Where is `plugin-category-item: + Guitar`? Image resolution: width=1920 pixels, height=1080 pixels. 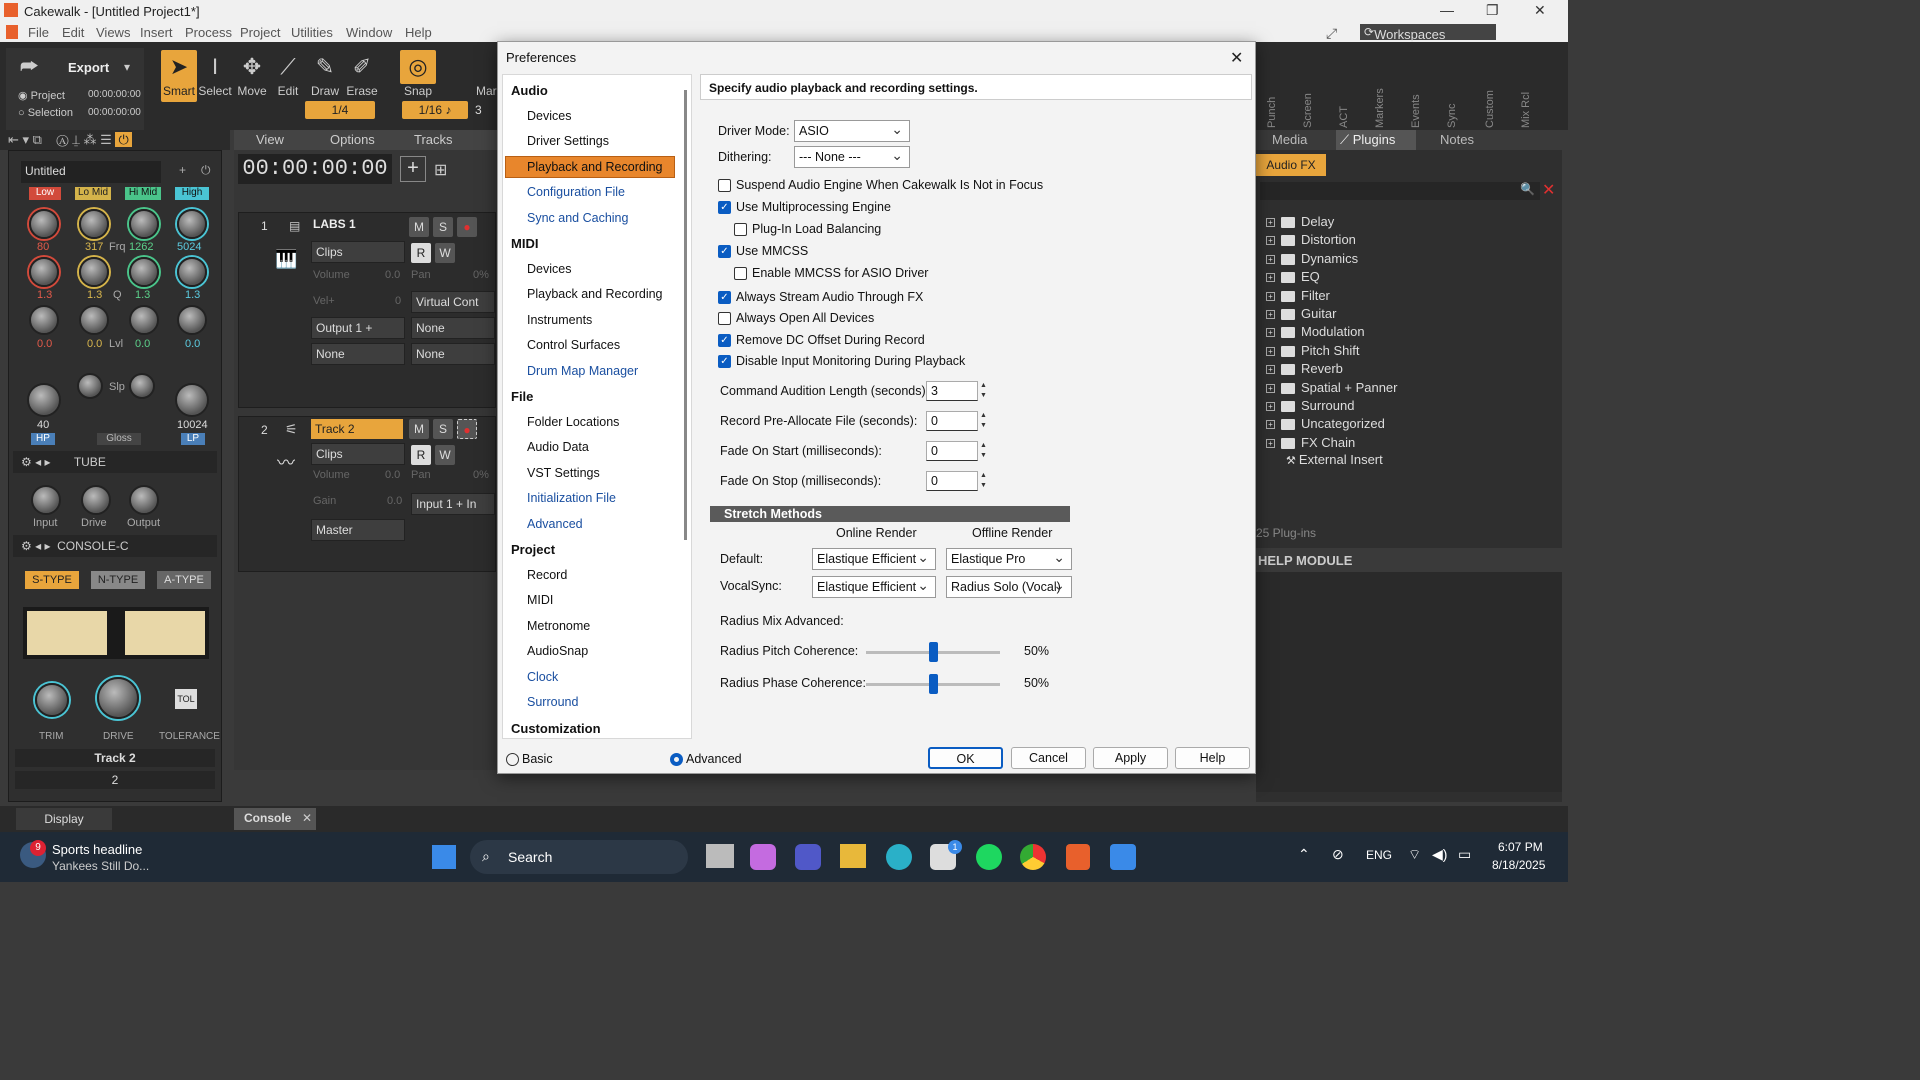
plugin-category-item: + Guitar is located at coordinates (1301, 315).